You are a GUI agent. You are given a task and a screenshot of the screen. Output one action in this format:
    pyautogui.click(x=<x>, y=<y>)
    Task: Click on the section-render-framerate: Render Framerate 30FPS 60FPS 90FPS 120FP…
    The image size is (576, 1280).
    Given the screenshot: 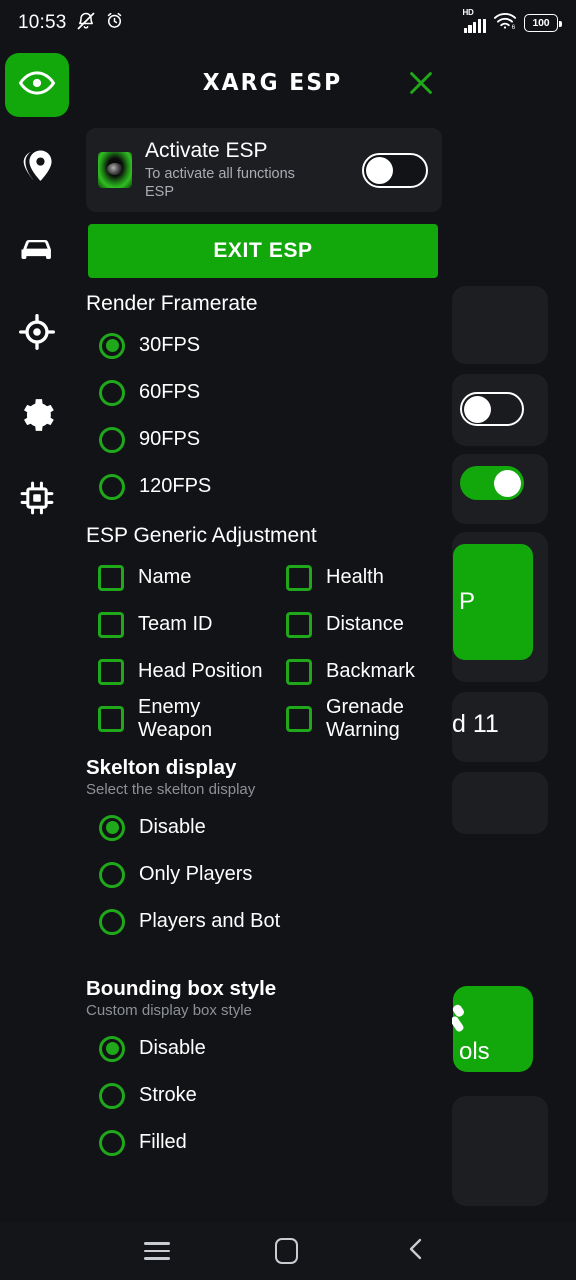 What is the action you would take?
    pyautogui.click(x=263, y=401)
    